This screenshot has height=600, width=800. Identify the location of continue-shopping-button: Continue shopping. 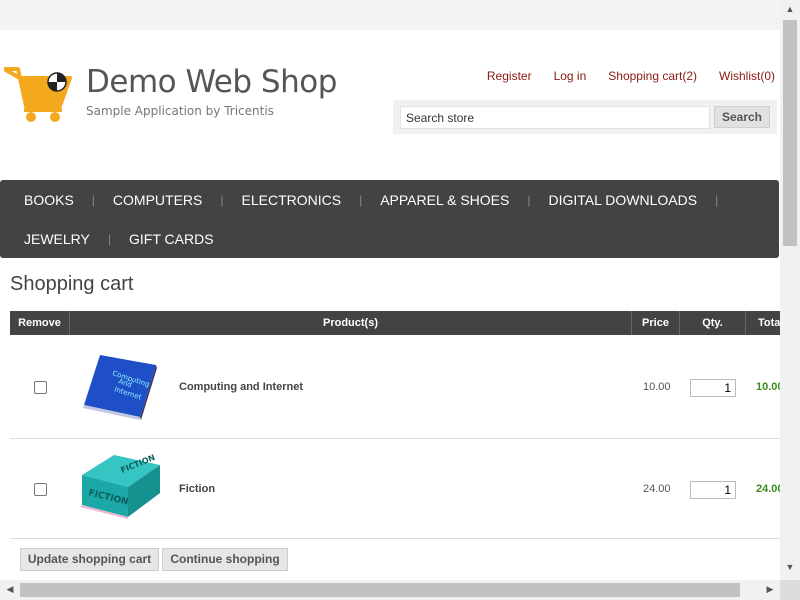
(225, 559).